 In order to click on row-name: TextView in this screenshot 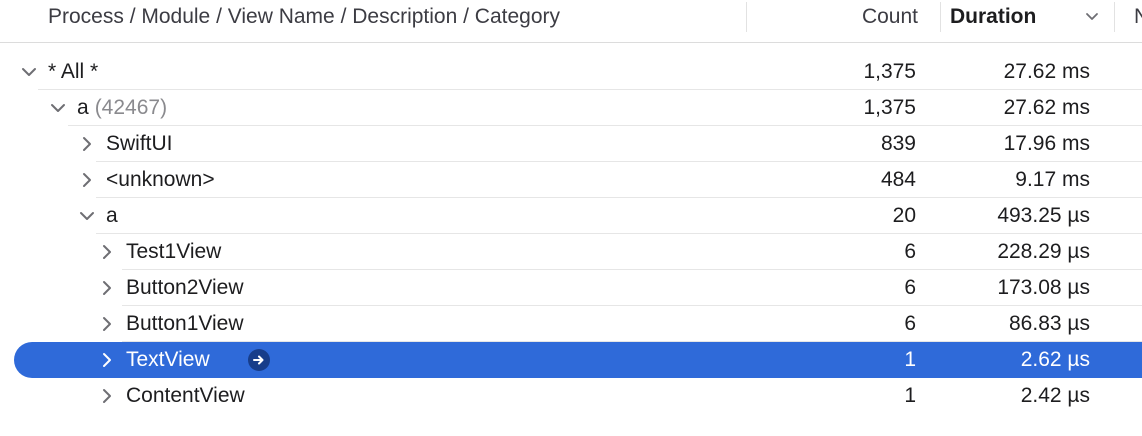, I will do `click(168, 359)`.